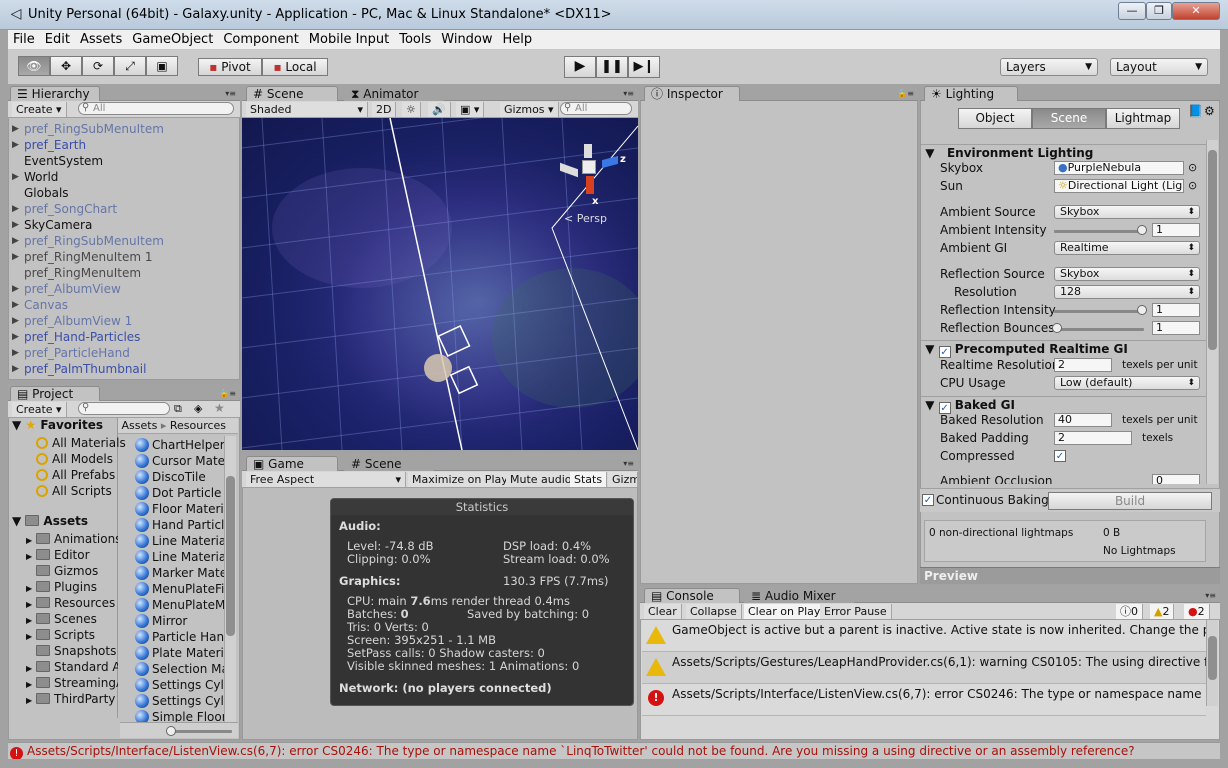  I want to click on move-tool-button: ✥, so click(66, 66).